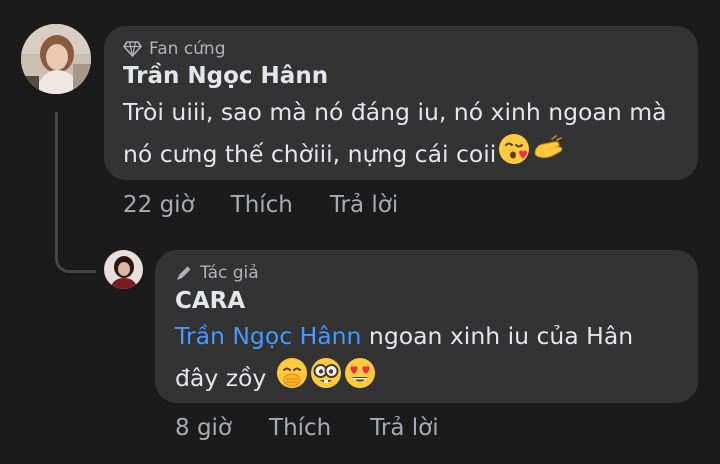 The height and width of the screenshot is (464, 720). Describe the element at coordinates (364, 205) in the screenshot. I see `comment-reply-button: Trả lời` at that location.